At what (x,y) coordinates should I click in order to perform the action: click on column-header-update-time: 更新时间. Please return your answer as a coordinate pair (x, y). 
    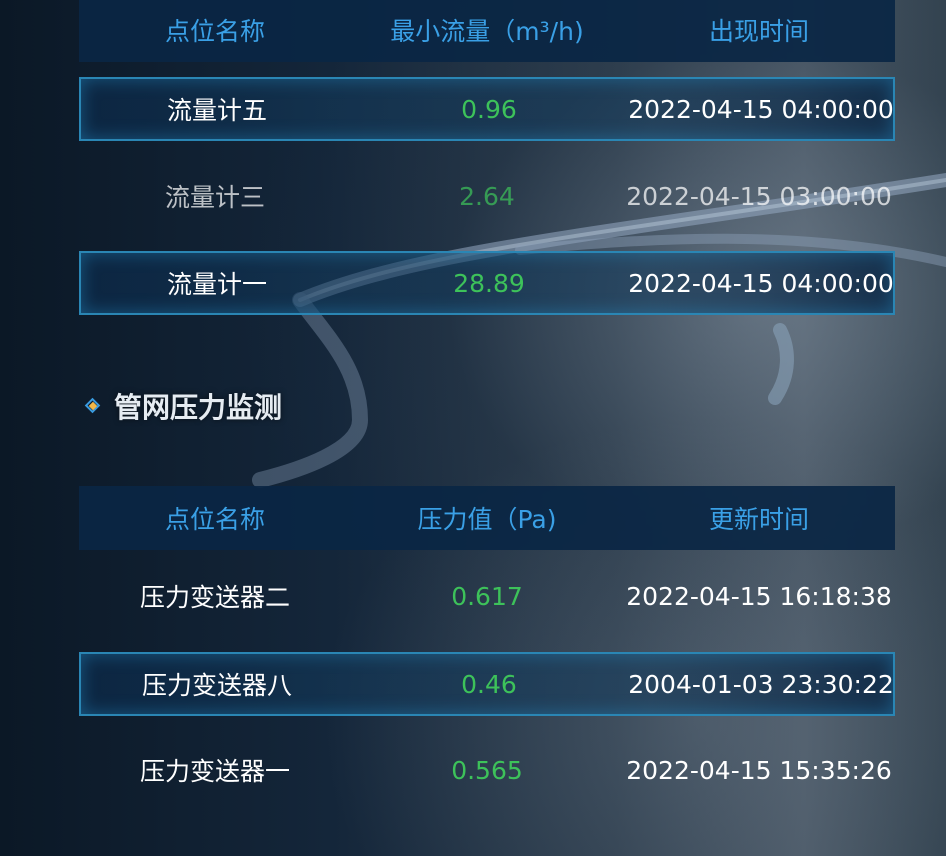
    Looking at the image, I should click on (758, 519).